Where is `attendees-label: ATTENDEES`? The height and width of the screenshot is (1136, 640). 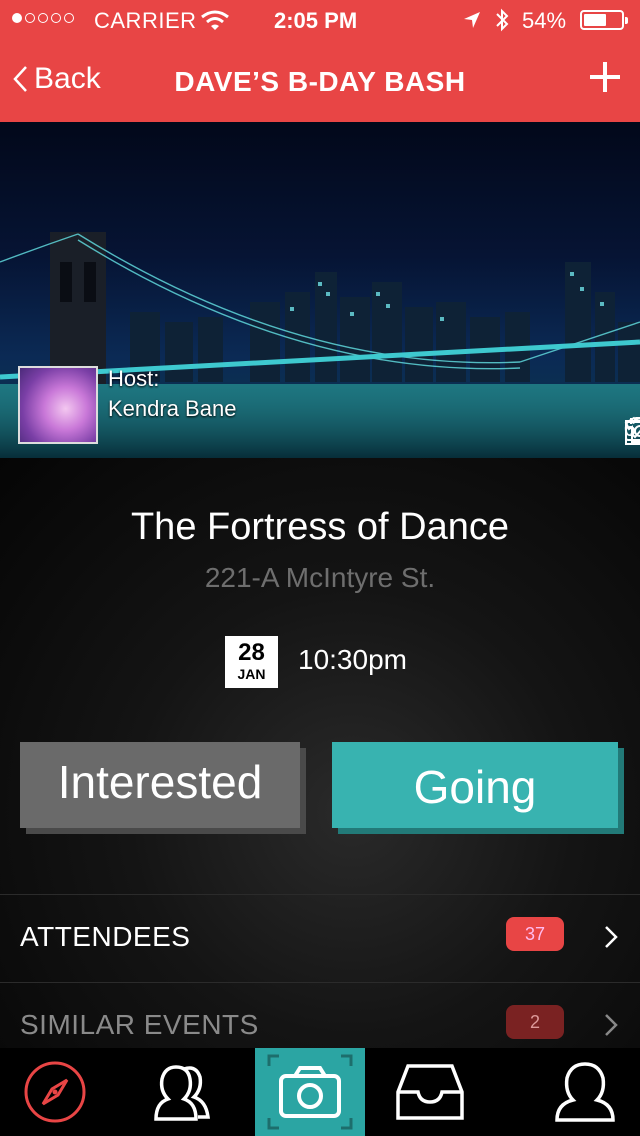
attendees-label: ATTENDEES is located at coordinates (105, 936).